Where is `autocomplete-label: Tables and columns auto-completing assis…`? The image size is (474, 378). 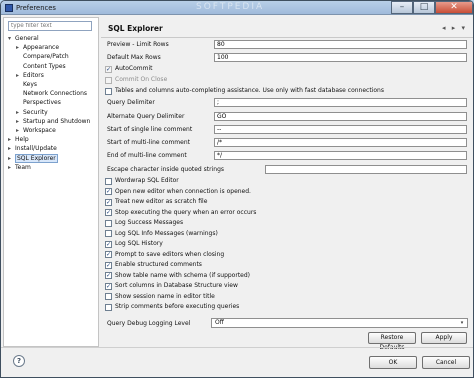
autocomplete-label: Tables and columns auto-completing assis… is located at coordinates (249, 90).